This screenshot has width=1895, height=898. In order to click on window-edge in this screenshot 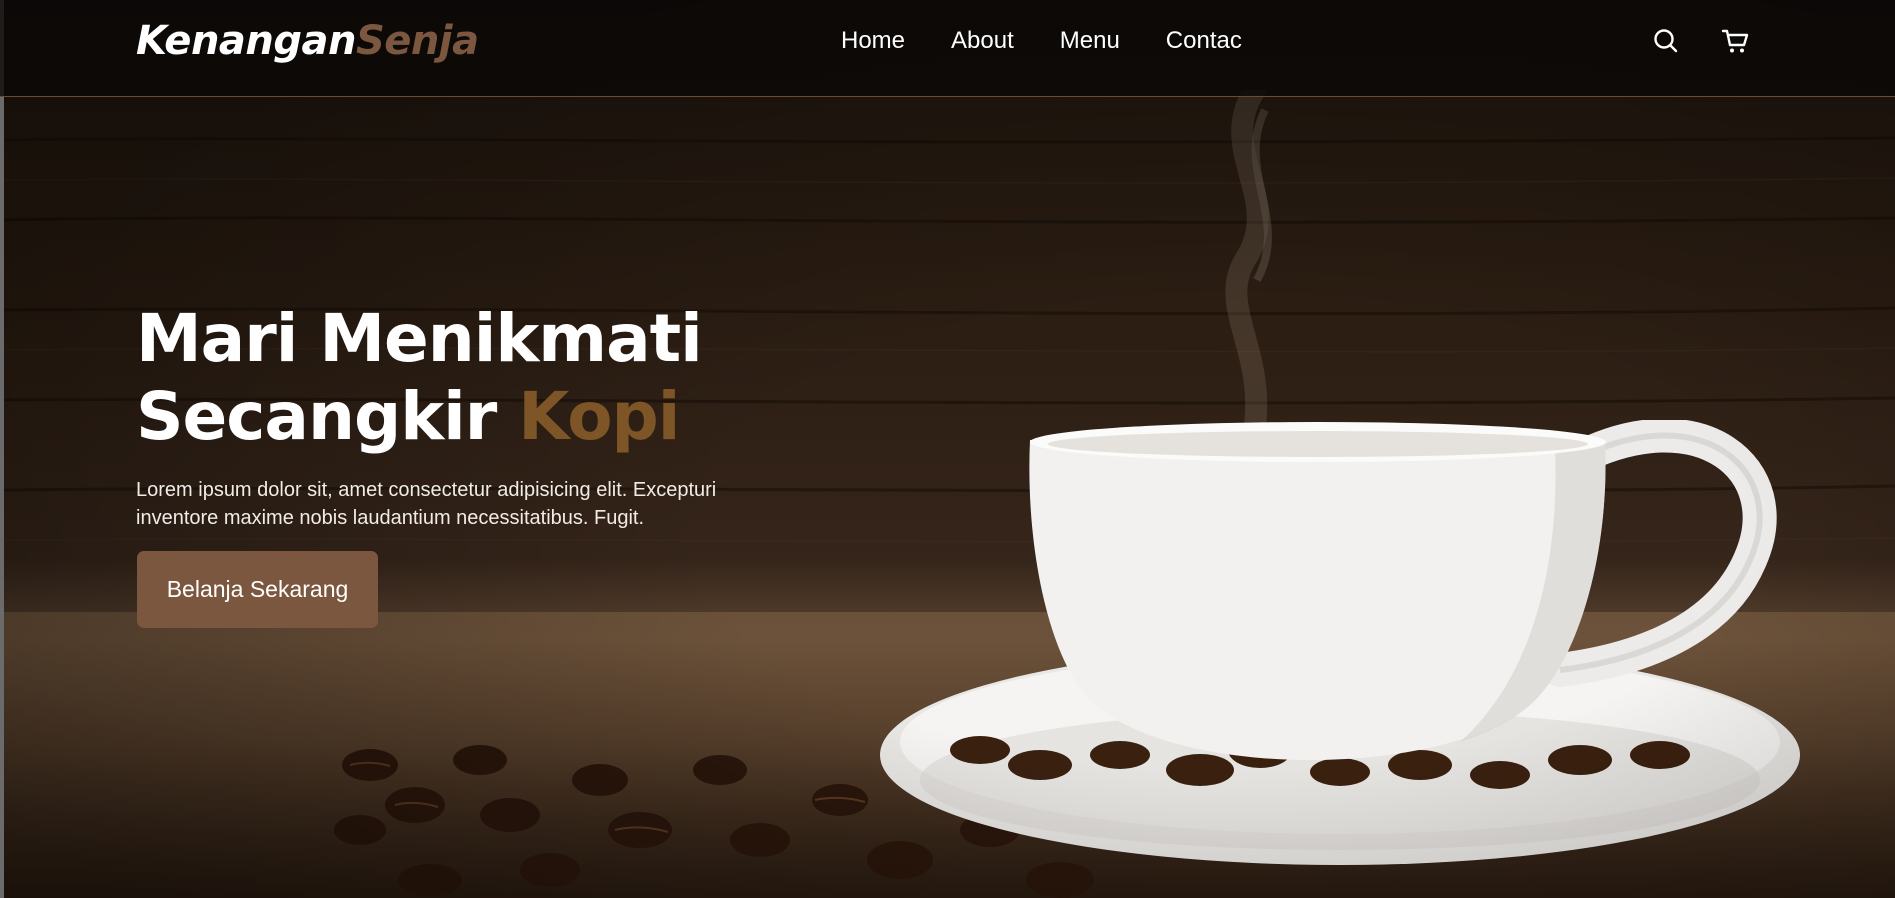, I will do `click(2, 449)`.